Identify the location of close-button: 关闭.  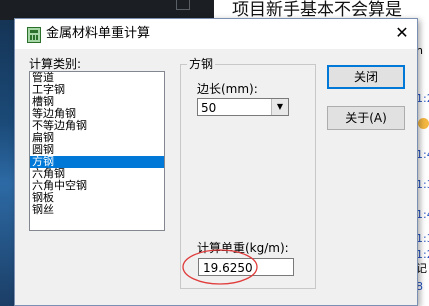
(366, 77).